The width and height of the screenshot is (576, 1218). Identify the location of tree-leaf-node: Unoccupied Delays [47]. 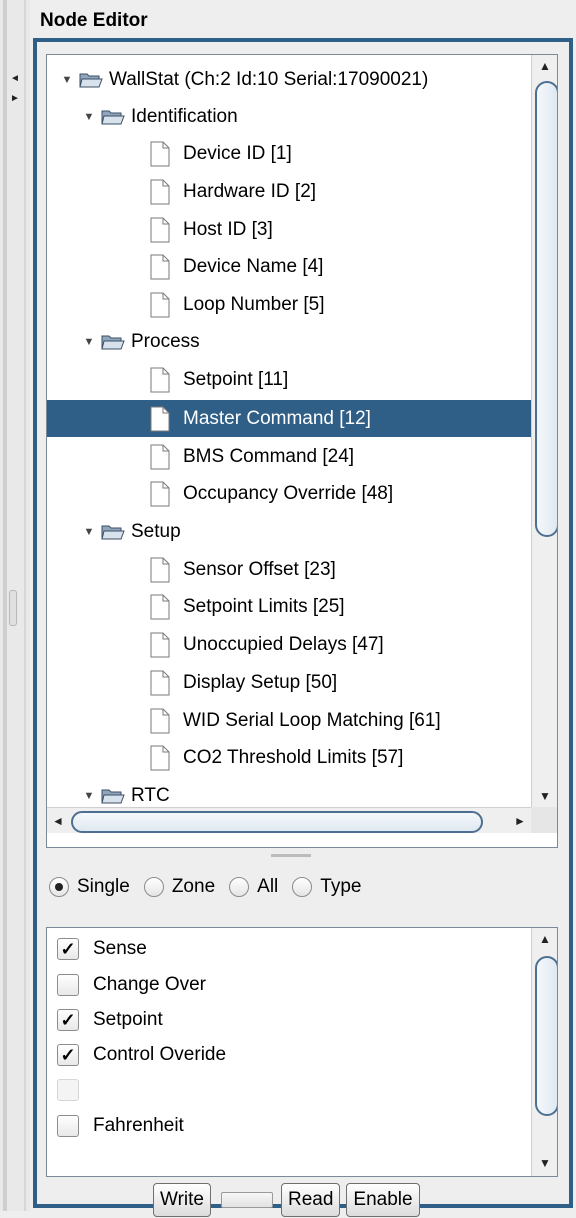
(215, 644).